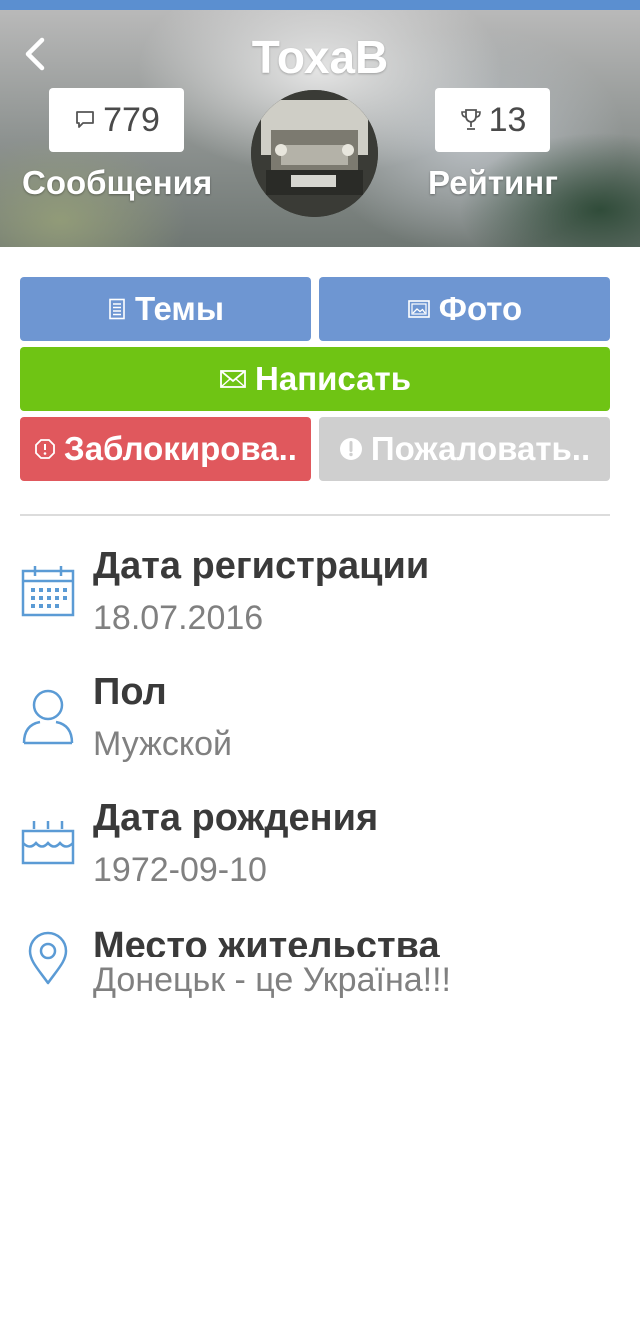  Describe the element at coordinates (493, 182) in the screenshot. I see `rating-label: Рейтинг` at that location.